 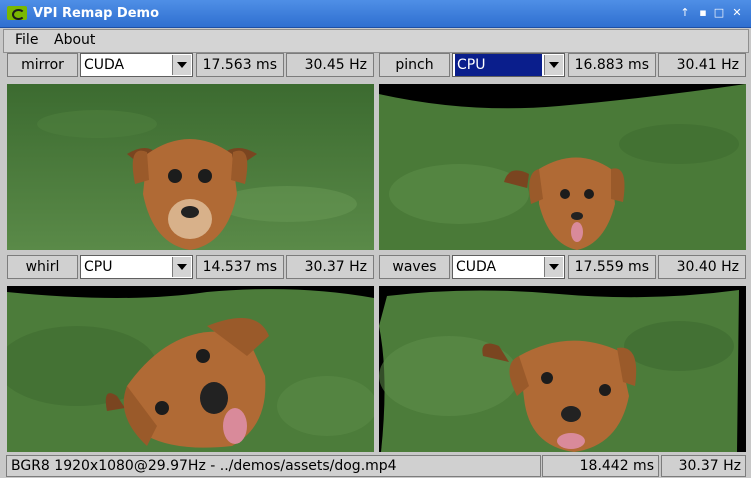 What do you see at coordinates (96, 13) in the screenshot?
I see `window-title: VPI Remap Demo` at bounding box center [96, 13].